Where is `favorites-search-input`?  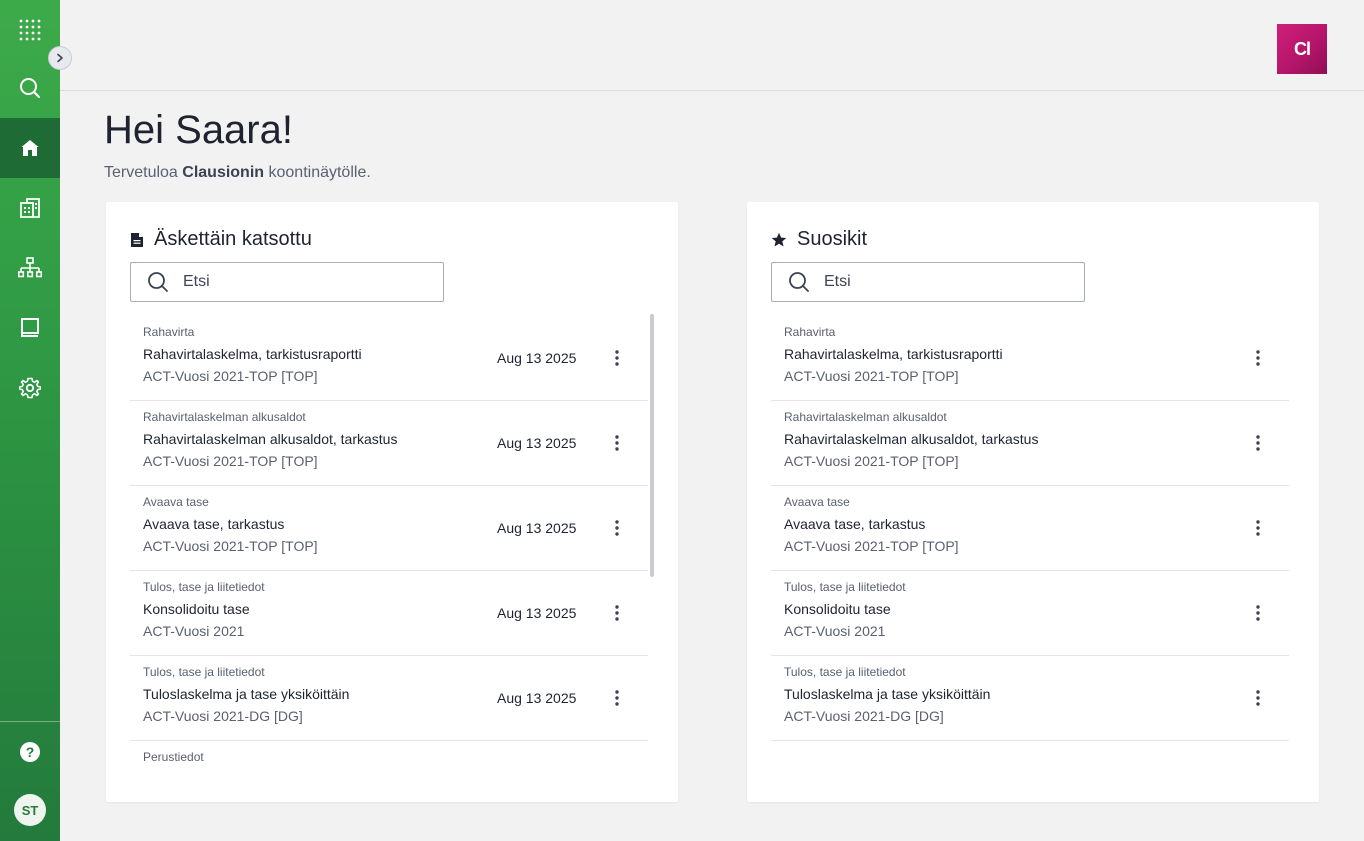 favorites-search-input is located at coordinates (949, 282).